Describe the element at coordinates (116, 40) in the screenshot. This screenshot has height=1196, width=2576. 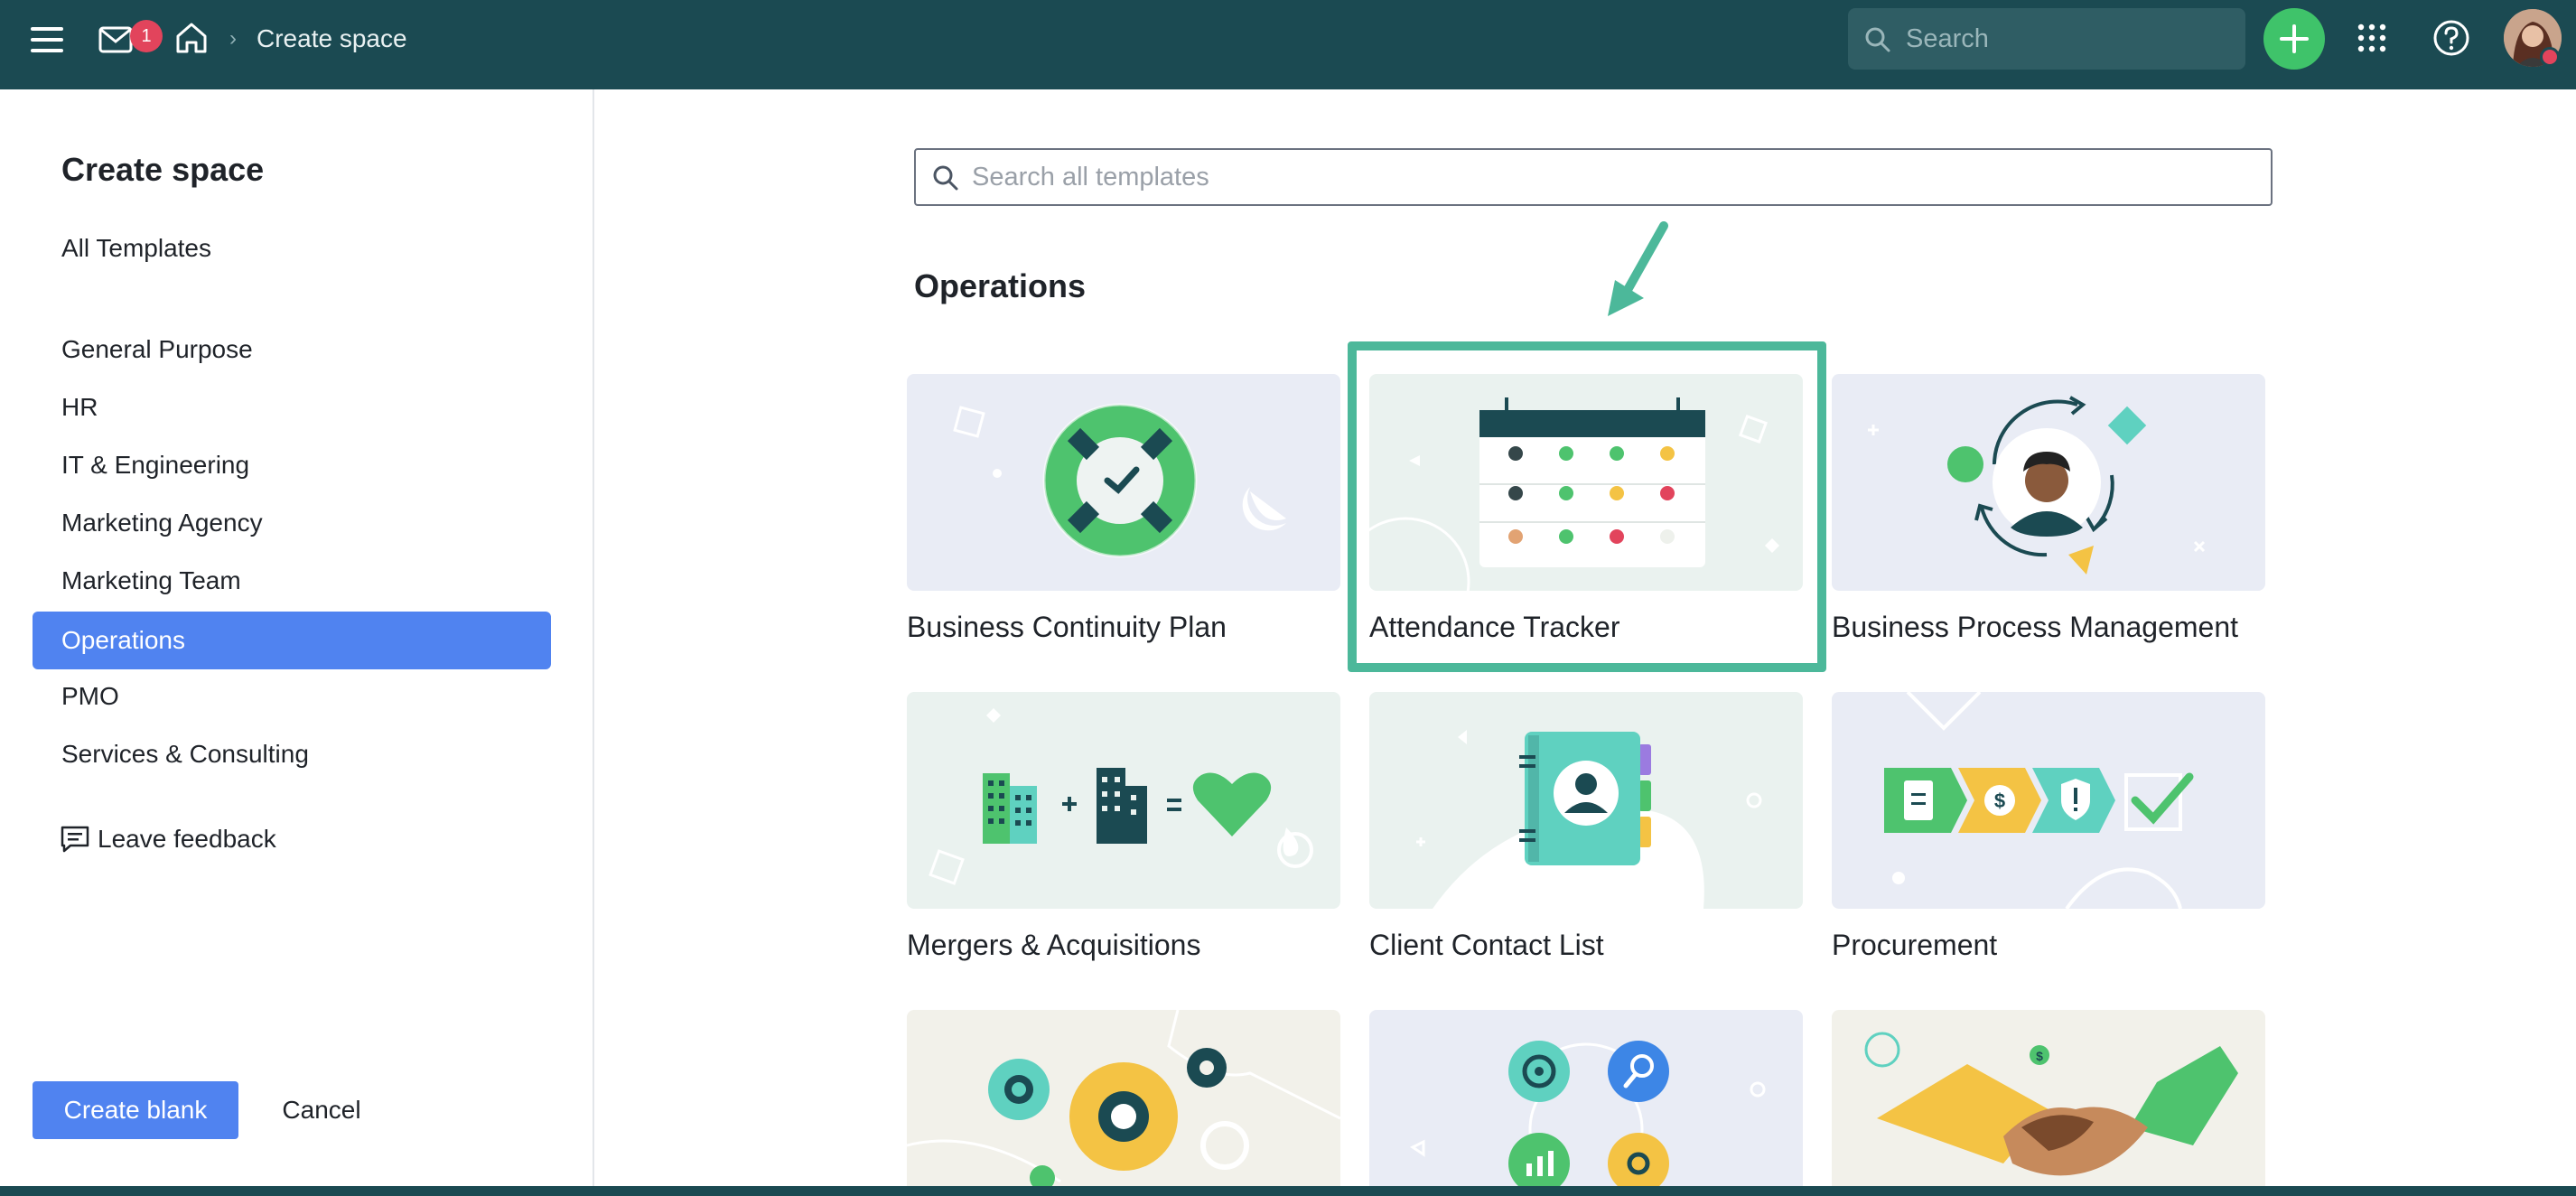
I see `mail-icon` at that location.